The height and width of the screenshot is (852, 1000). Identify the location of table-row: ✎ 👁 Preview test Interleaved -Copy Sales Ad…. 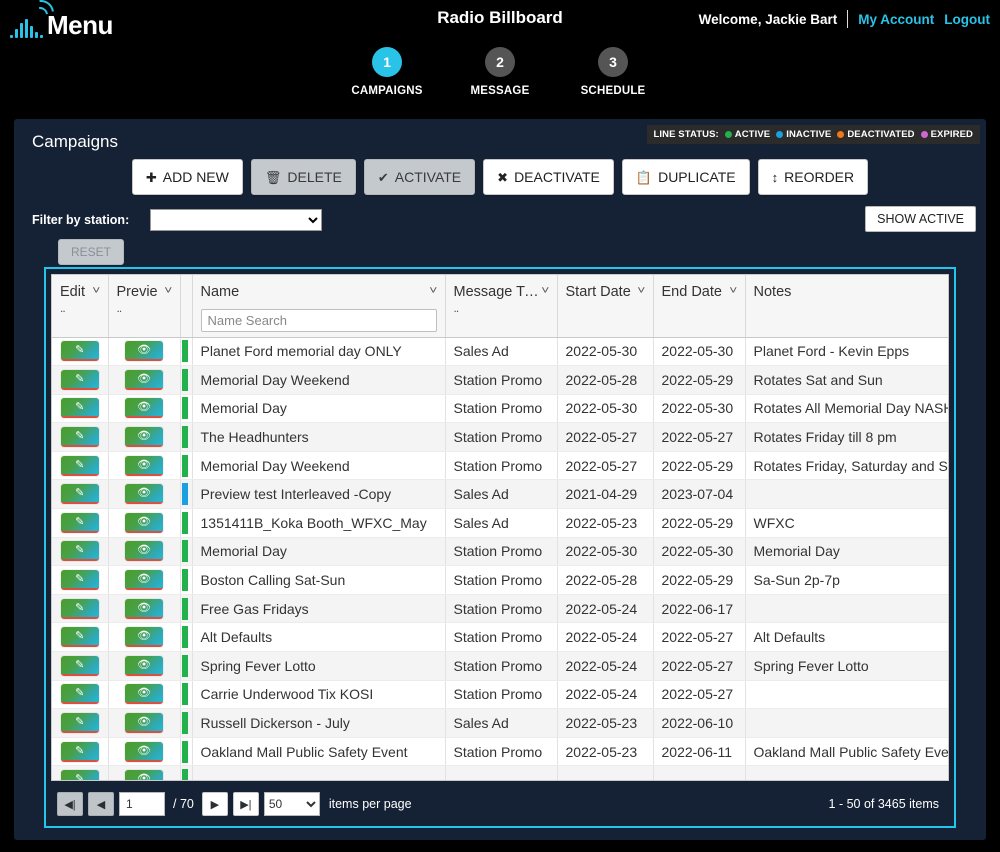
(500, 494).